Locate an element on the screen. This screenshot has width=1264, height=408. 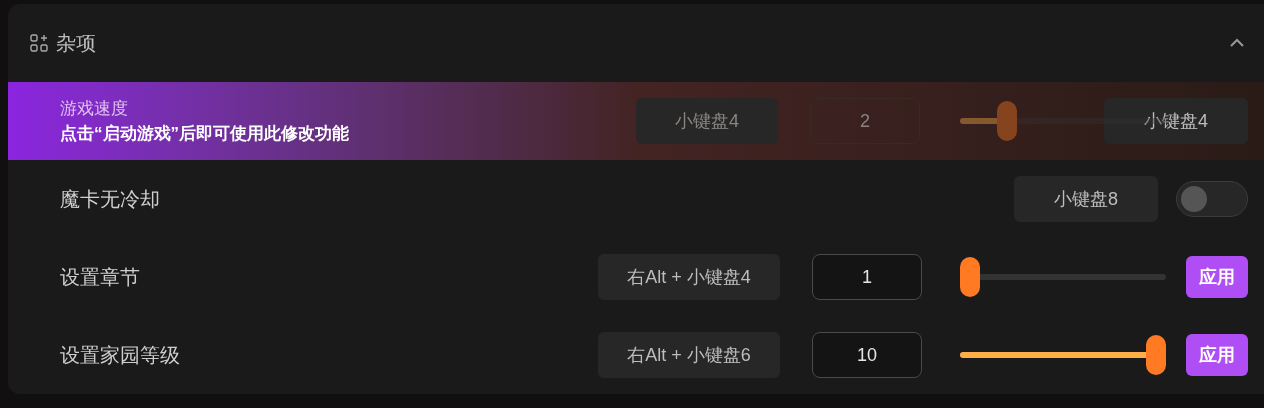
hotkey-button: 小键盘8 is located at coordinates (1086, 199).